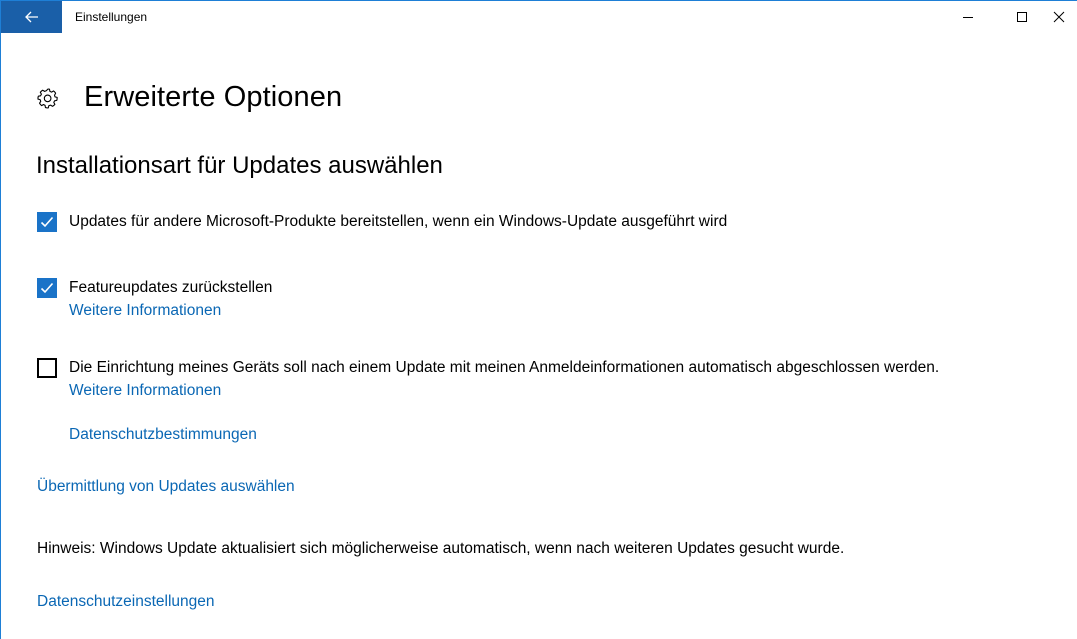 The height and width of the screenshot is (639, 1077). What do you see at coordinates (239, 165) in the screenshot?
I see `section-title: Installationsart für Updates auswählen` at bounding box center [239, 165].